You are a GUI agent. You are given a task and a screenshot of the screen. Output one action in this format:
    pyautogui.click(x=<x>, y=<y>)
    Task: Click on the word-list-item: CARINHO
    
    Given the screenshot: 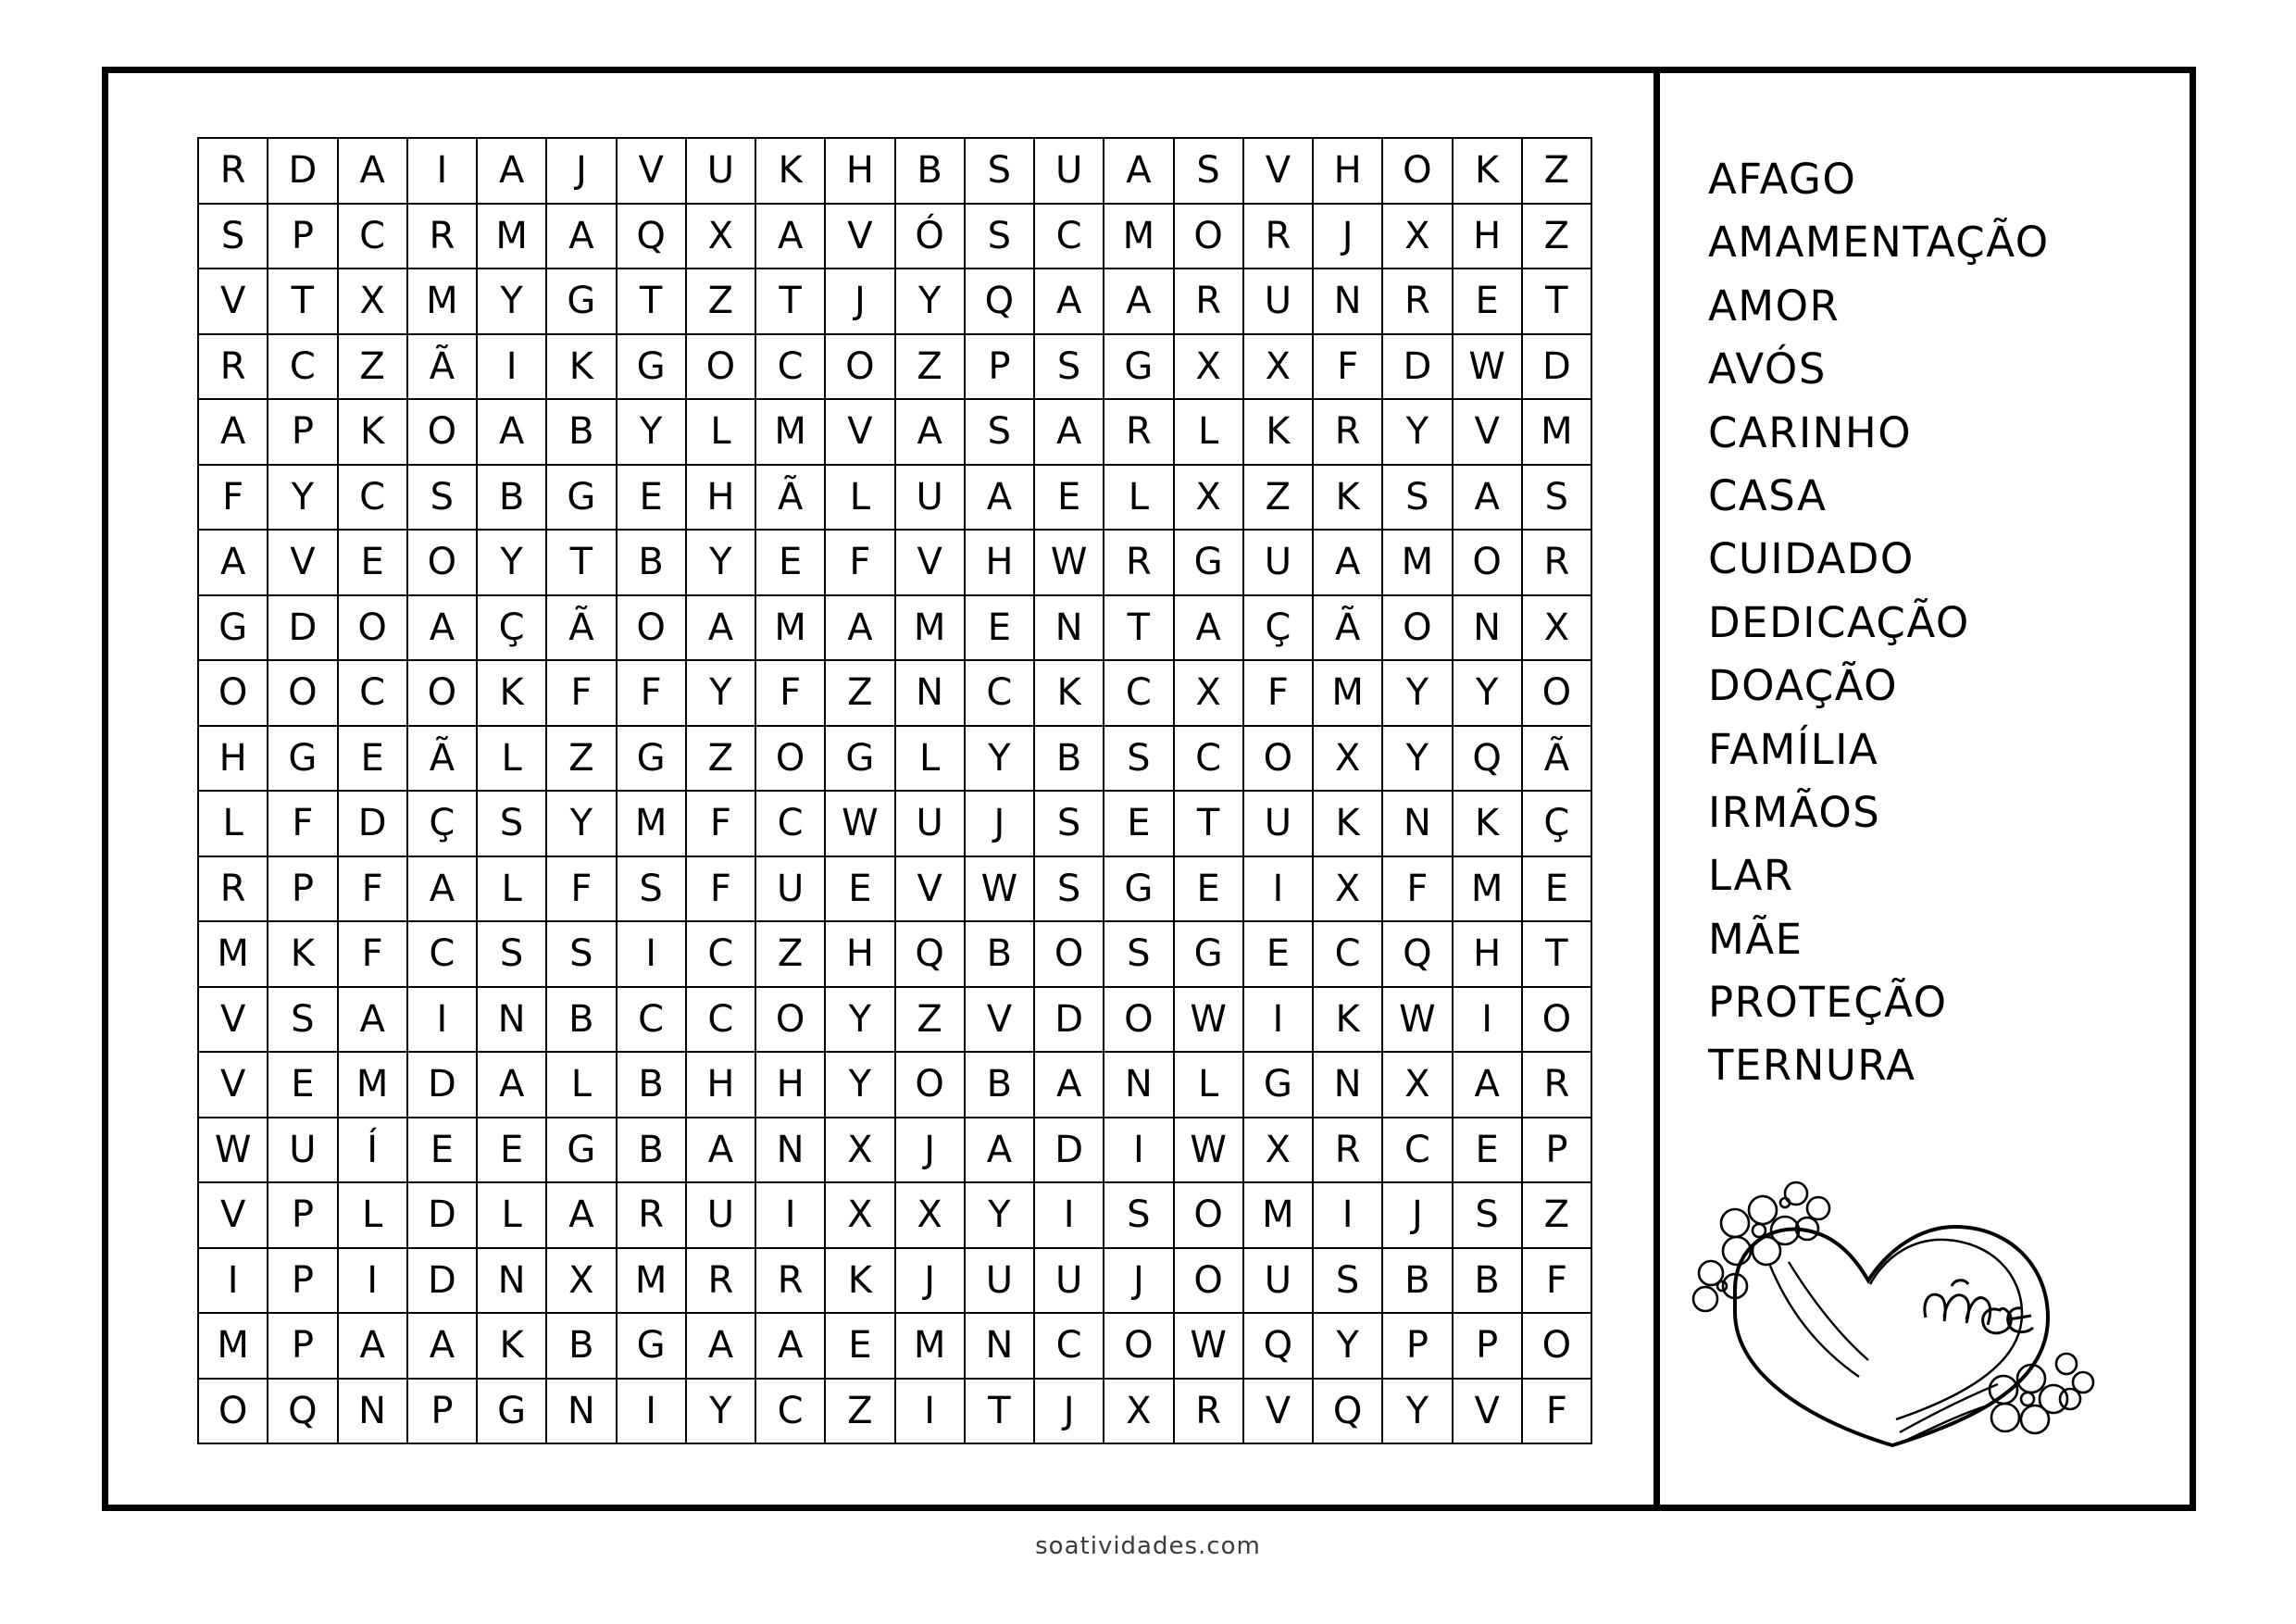 What is the action you would take?
    pyautogui.click(x=1925, y=433)
    